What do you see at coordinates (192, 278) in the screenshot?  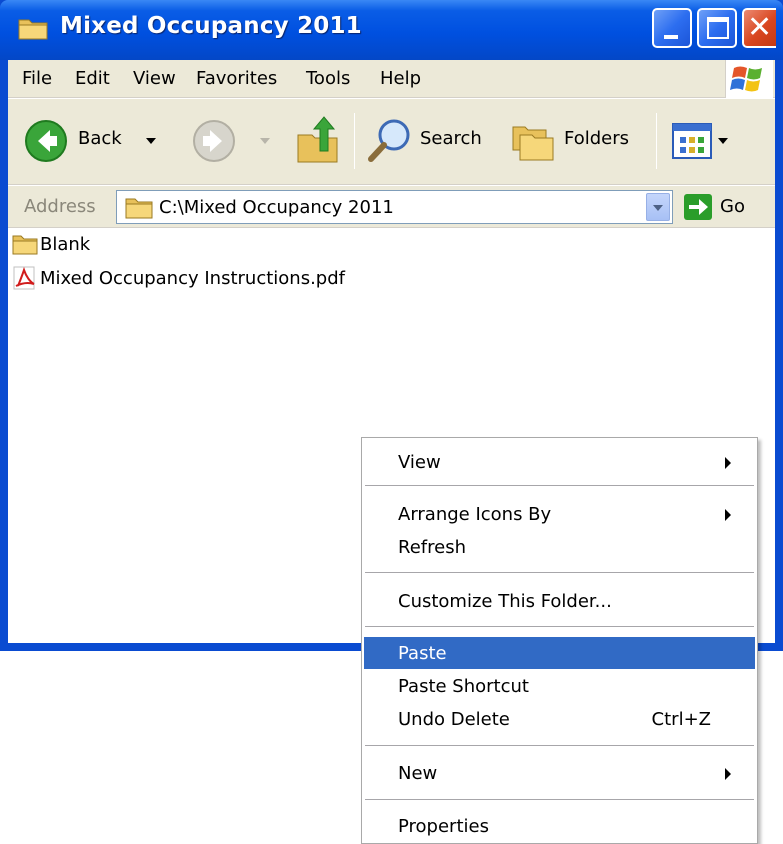 I see `file-name: Mixed Occupancy Instructions.pdf` at bounding box center [192, 278].